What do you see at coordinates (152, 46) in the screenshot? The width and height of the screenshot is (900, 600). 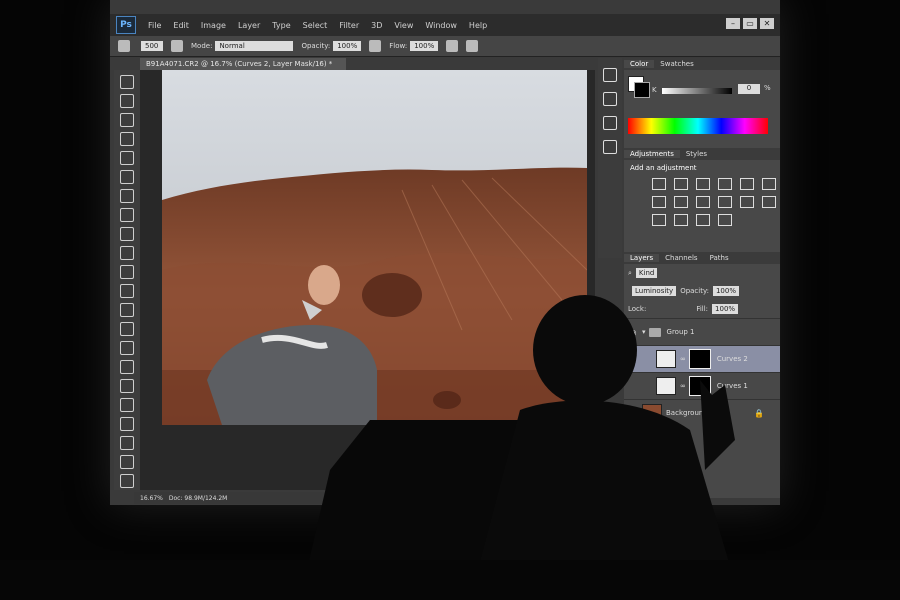 I see `brush-size-field: 500` at bounding box center [152, 46].